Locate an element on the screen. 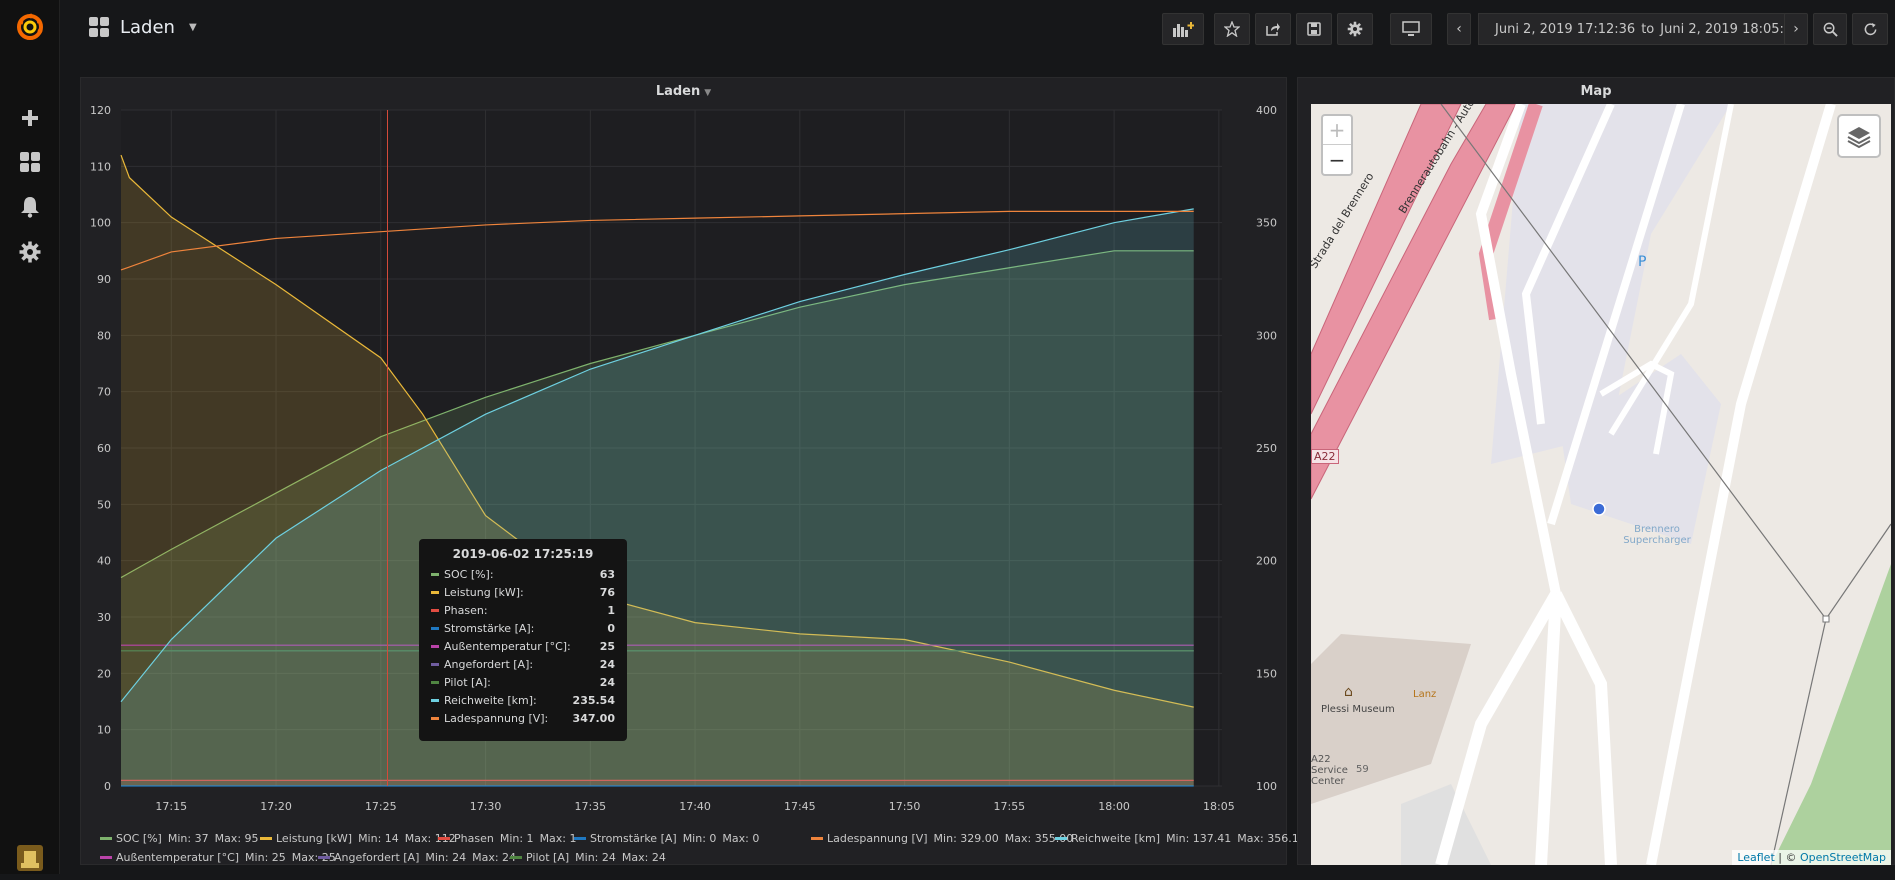 The width and height of the screenshot is (1895, 880). legend-item: Stromstärke [A] Min: 0 Max: 0 is located at coordinates (666, 838).